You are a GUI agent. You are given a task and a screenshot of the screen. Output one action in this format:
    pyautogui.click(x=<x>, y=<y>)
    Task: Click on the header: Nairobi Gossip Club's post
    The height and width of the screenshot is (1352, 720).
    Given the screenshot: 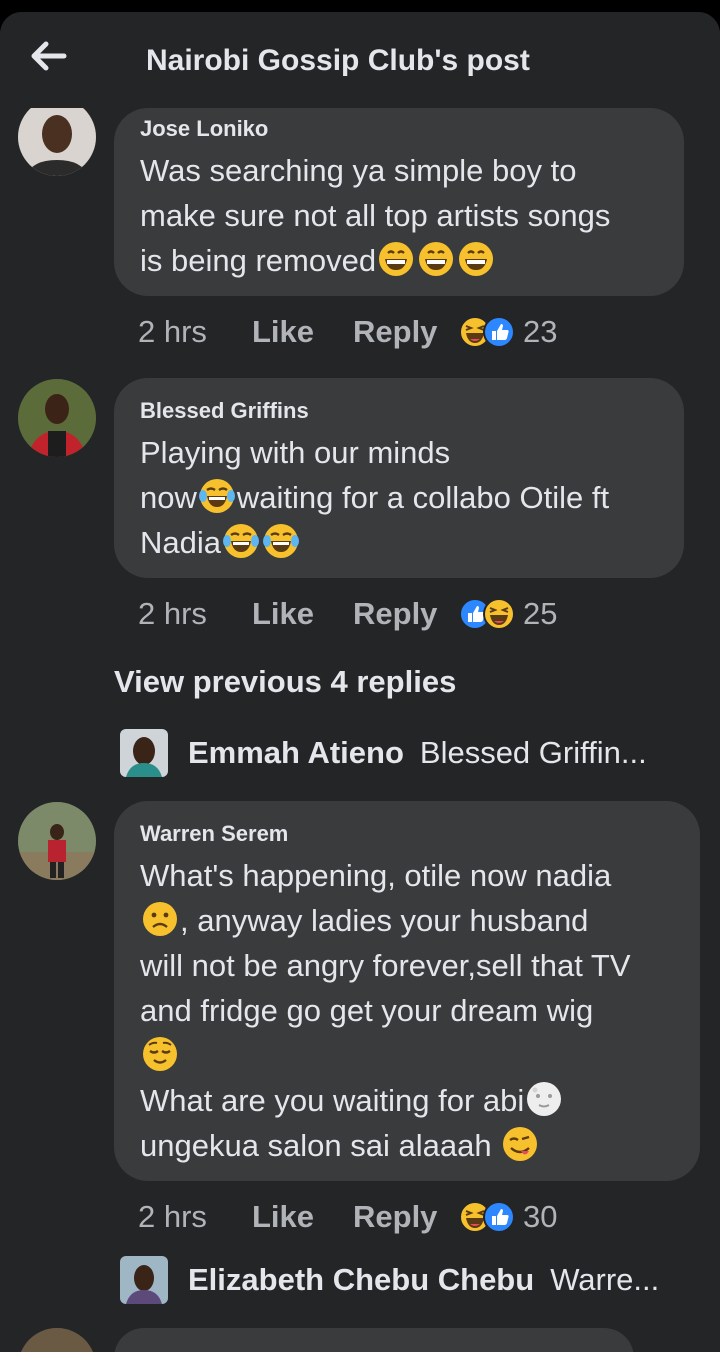 What is the action you would take?
    pyautogui.click(x=360, y=60)
    